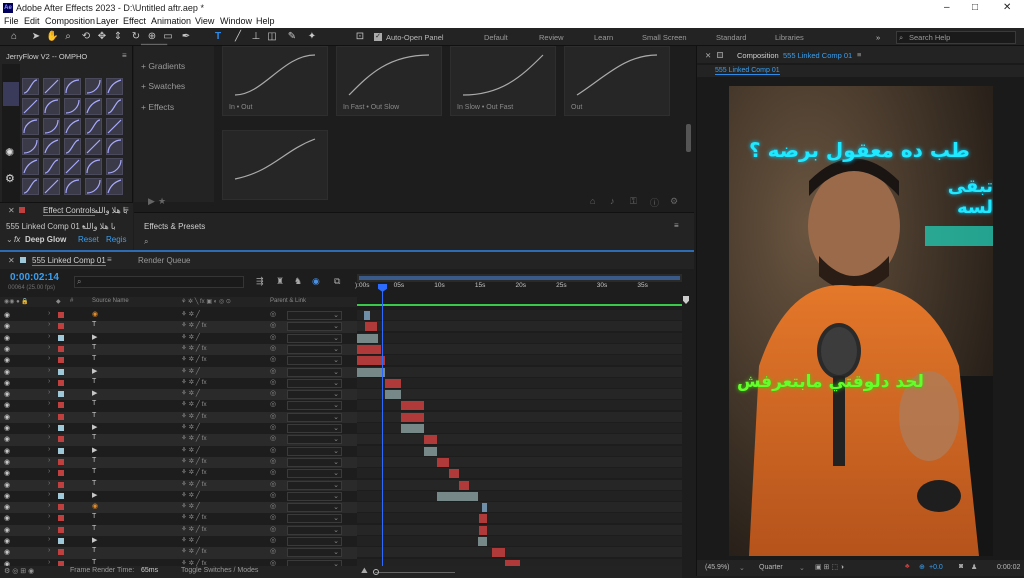 This screenshot has height=578, width=1024. I want to click on zoom-out-icon: ⛰, so click(364, 571).